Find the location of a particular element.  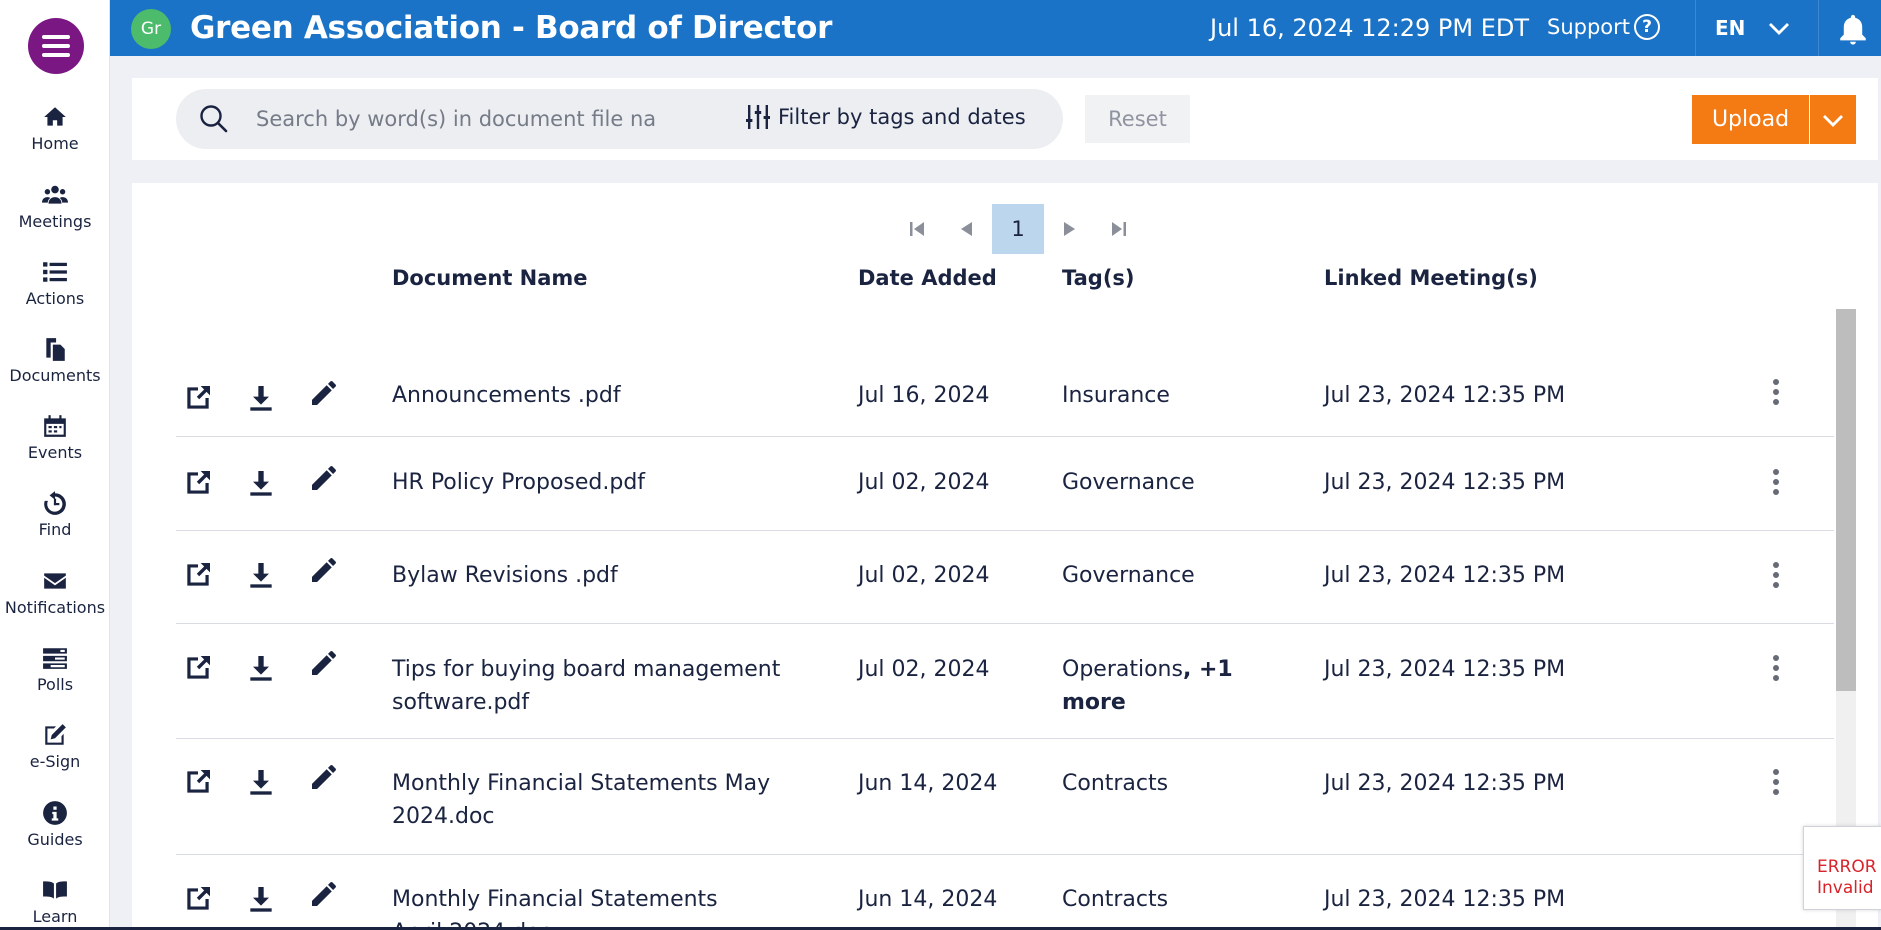

search-input is located at coordinates (456, 119).